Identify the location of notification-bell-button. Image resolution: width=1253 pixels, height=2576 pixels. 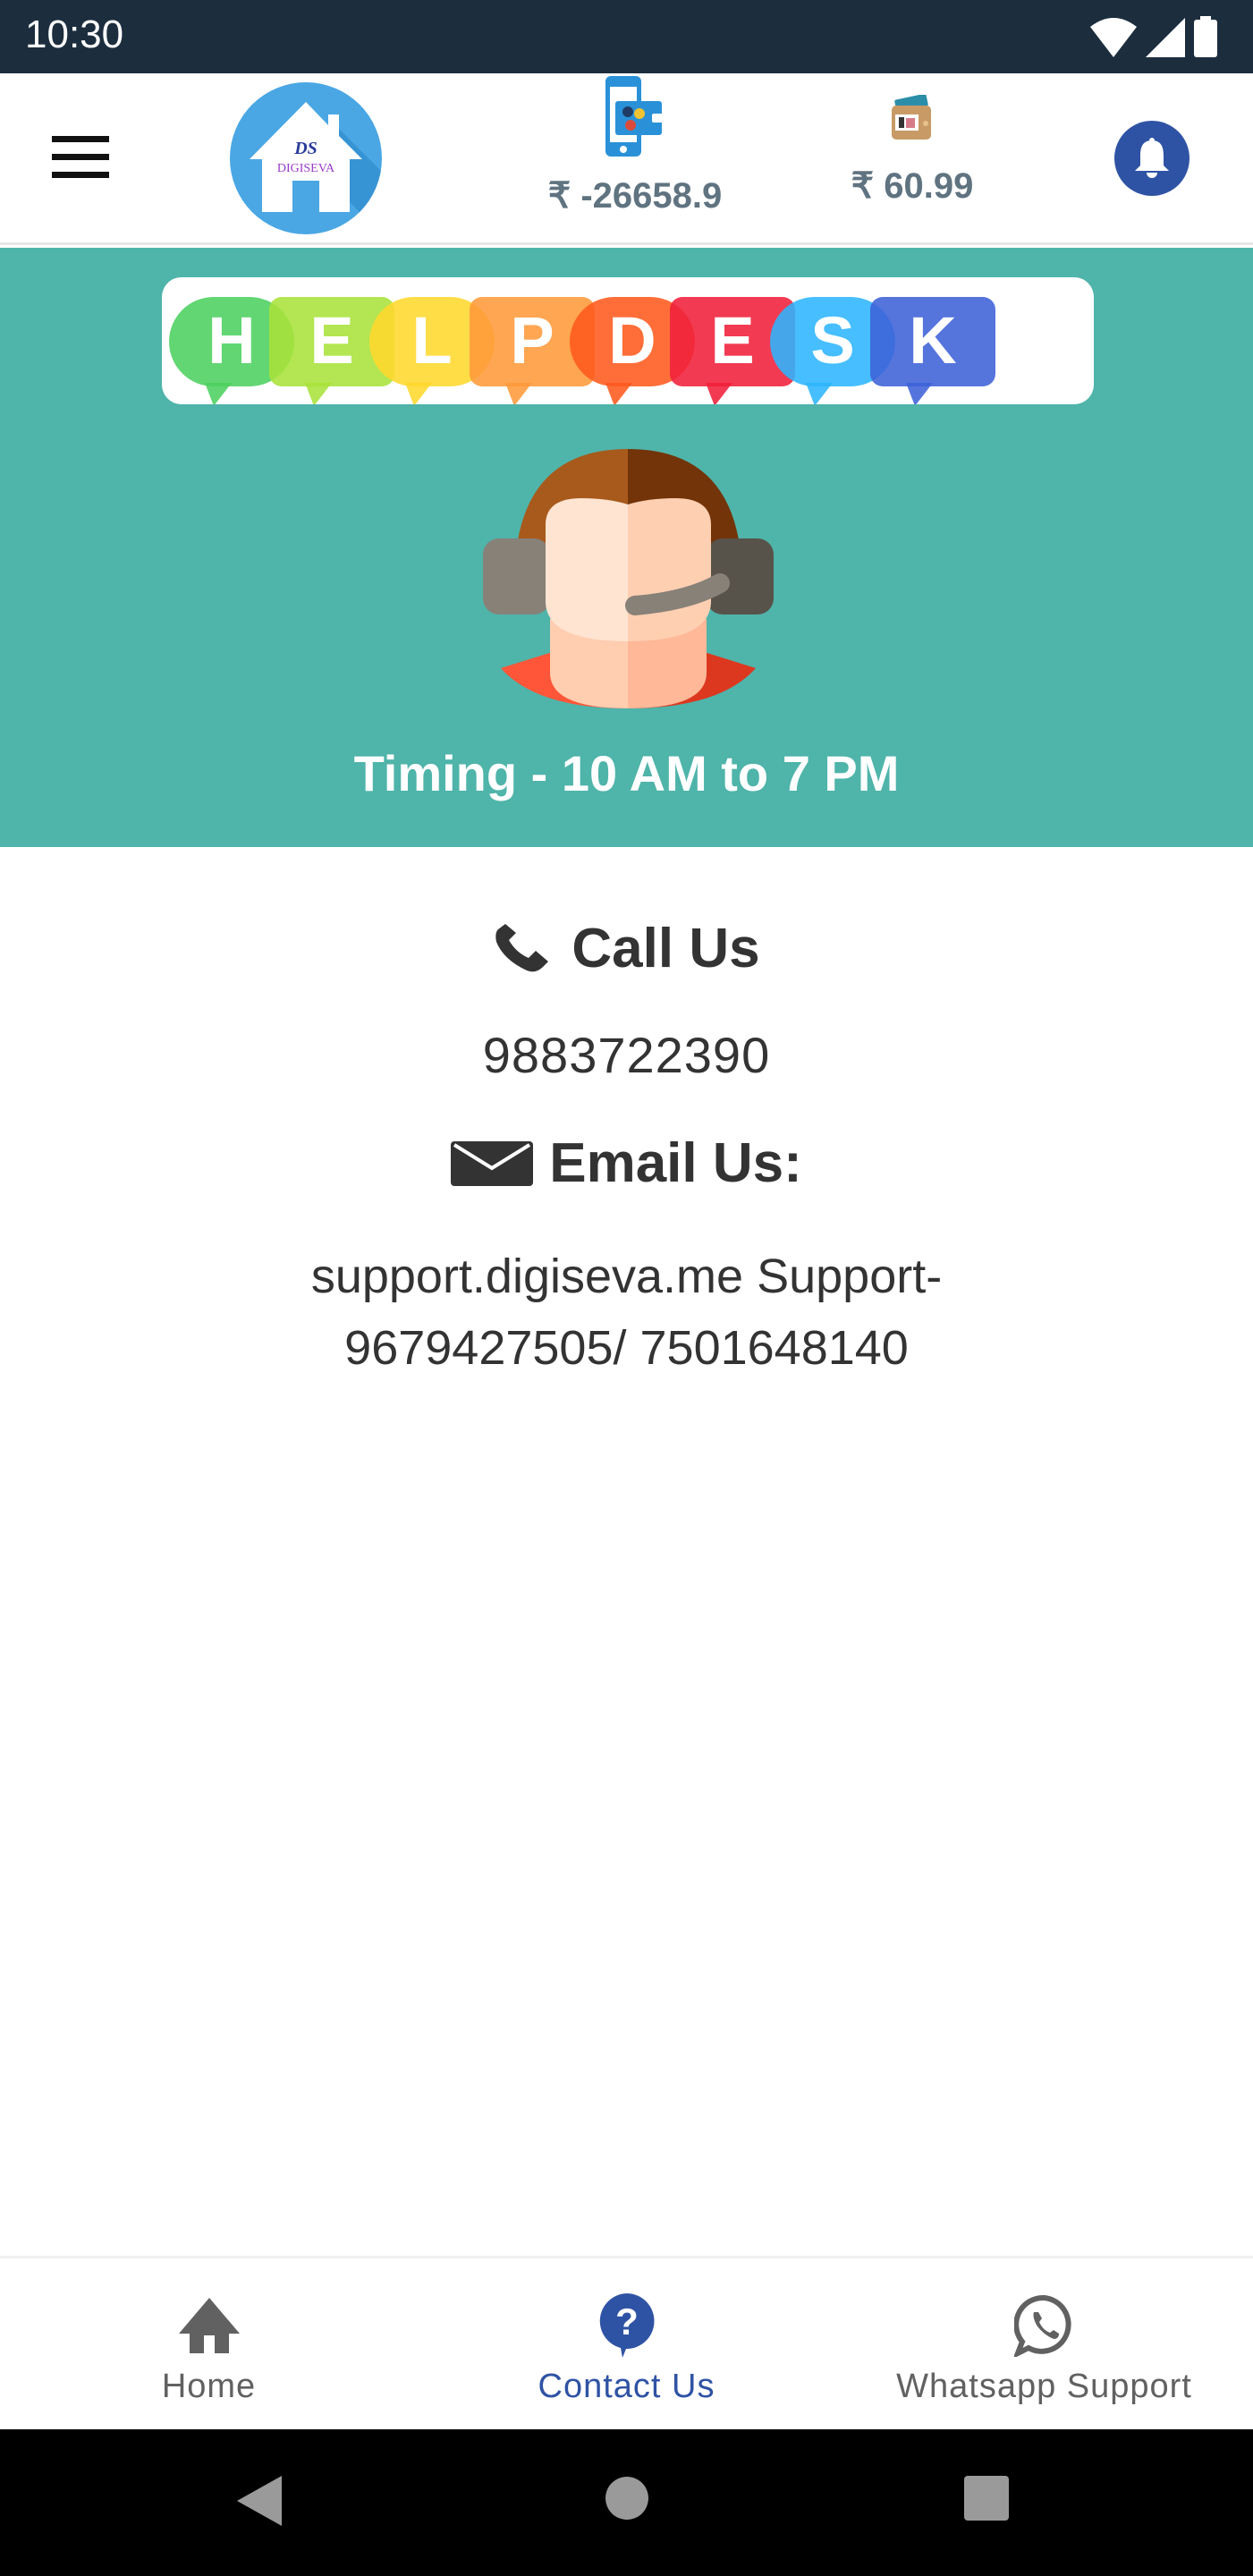
(1152, 158).